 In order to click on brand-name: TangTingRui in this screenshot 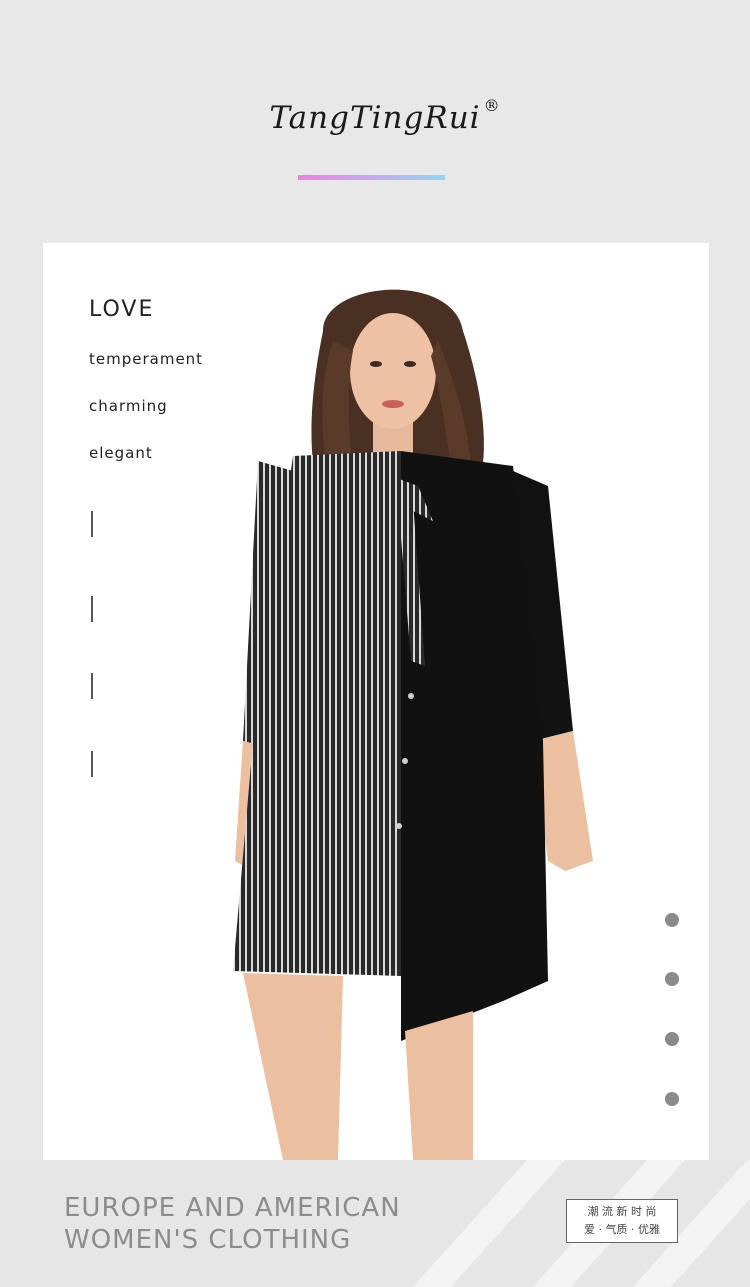, I will do `click(375, 118)`.